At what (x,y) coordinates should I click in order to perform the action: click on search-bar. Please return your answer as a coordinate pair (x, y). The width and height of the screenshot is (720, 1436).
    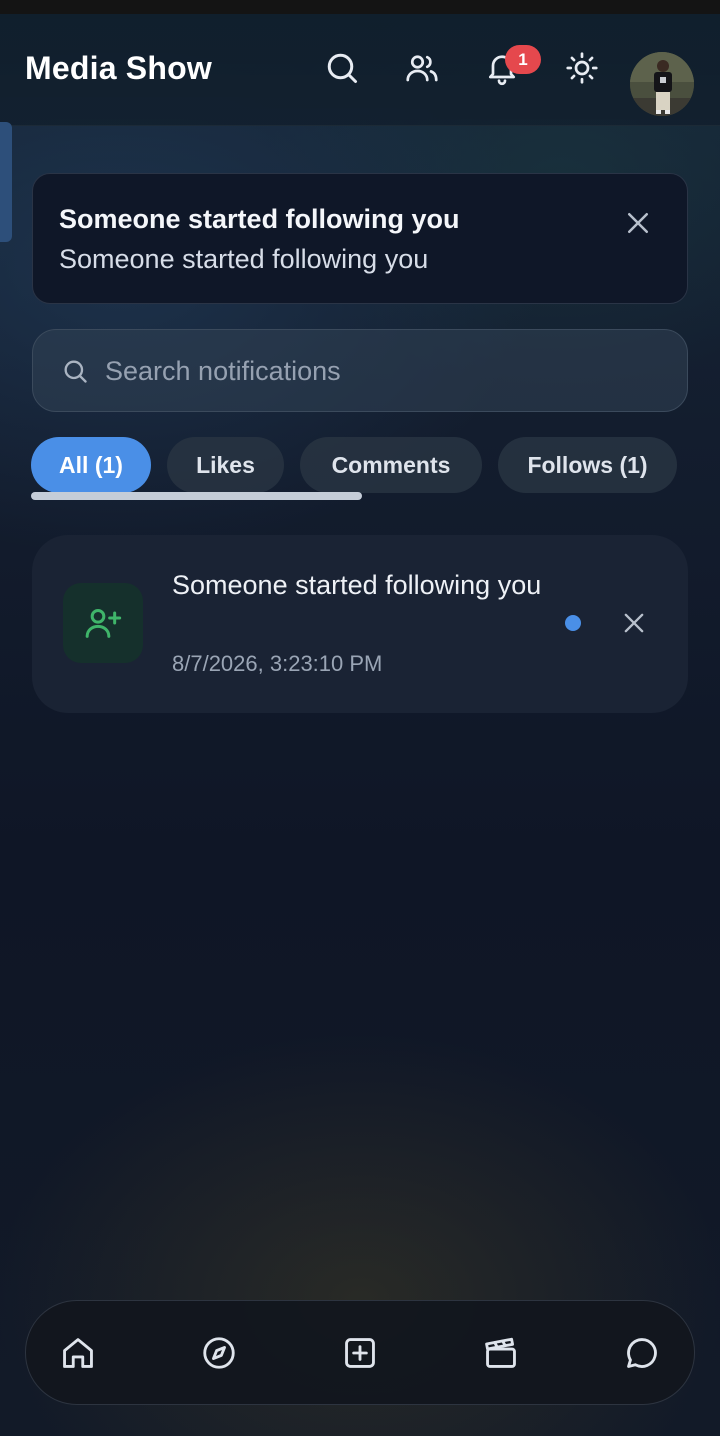
    Looking at the image, I should click on (360, 370).